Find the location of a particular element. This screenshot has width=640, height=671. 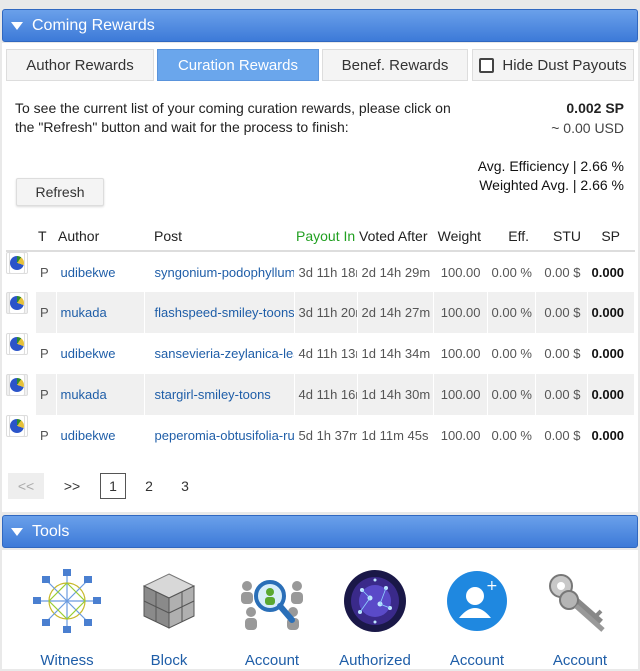

tool-account-keys: Account is located at coordinates (580, 619).